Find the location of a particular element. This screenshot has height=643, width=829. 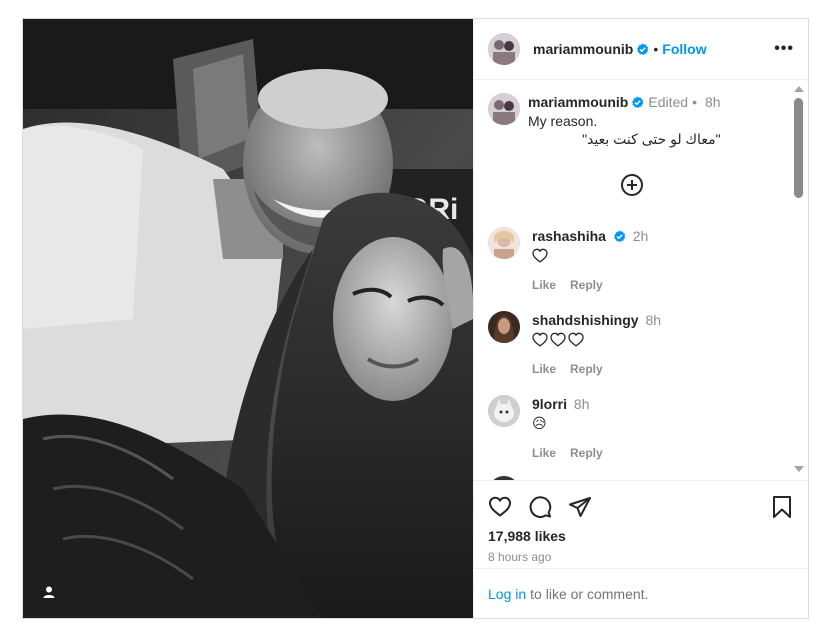

caption-avatar-image is located at coordinates (504, 109).